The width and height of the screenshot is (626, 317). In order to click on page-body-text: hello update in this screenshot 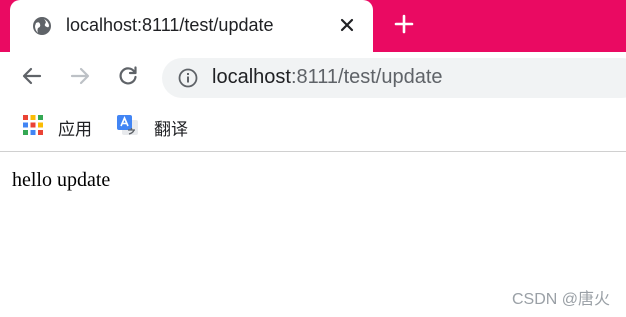, I will do `click(61, 180)`.